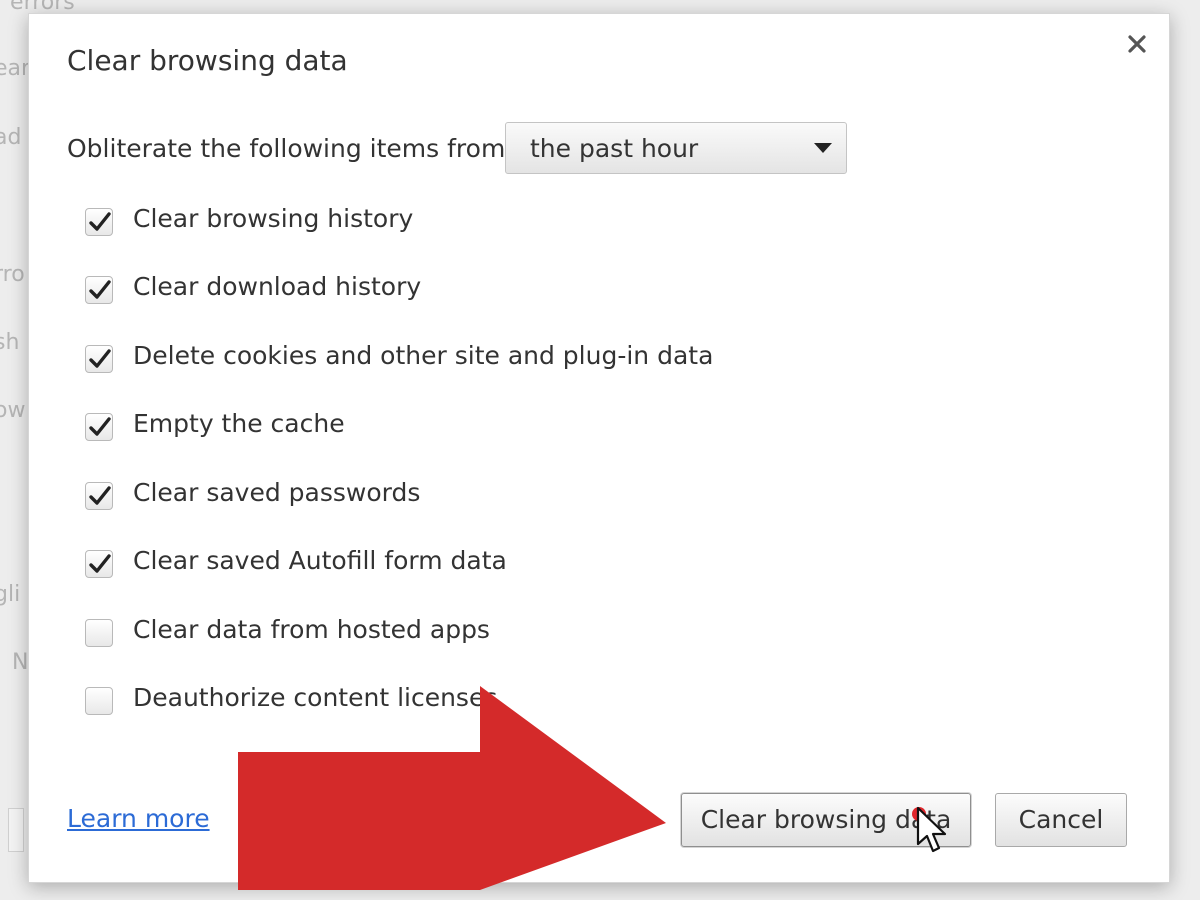 This screenshot has width=1200, height=900. What do you see at coordinates (452, 788) in the screenshot?
I see `red-arrow-annotation` at bounding box center [452, 788].